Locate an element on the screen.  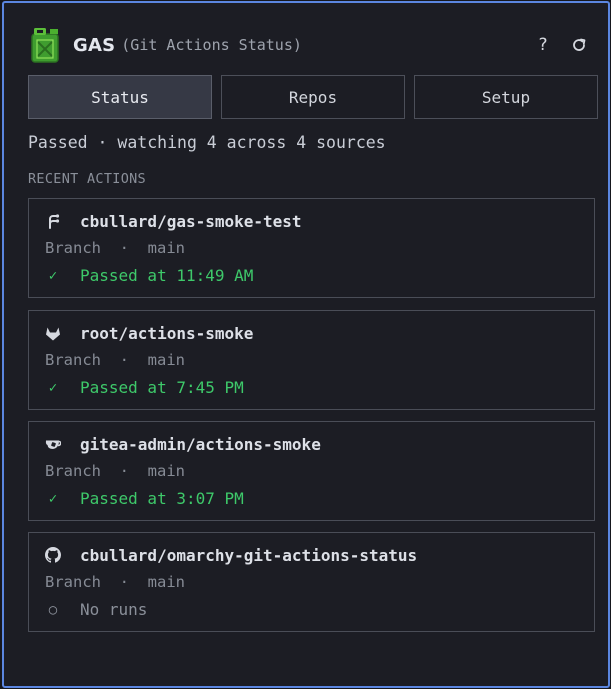
tab-status: Status is located at coordinates (120, 97).